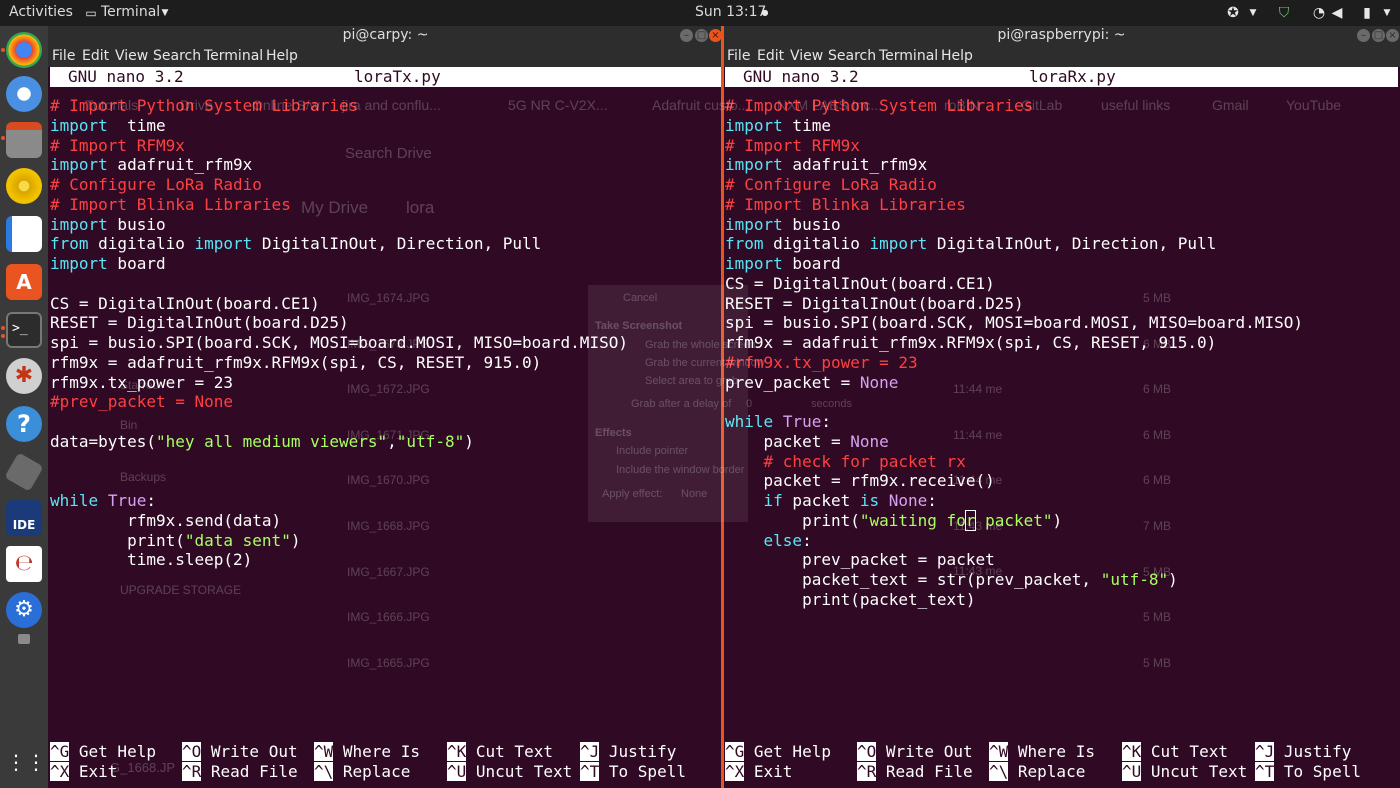 The height and width of the screenshot is (788, 1400). Describe the element at coordinates (850, 600) in the screenshot. I see `code-line: print(packet_text)` at that location.